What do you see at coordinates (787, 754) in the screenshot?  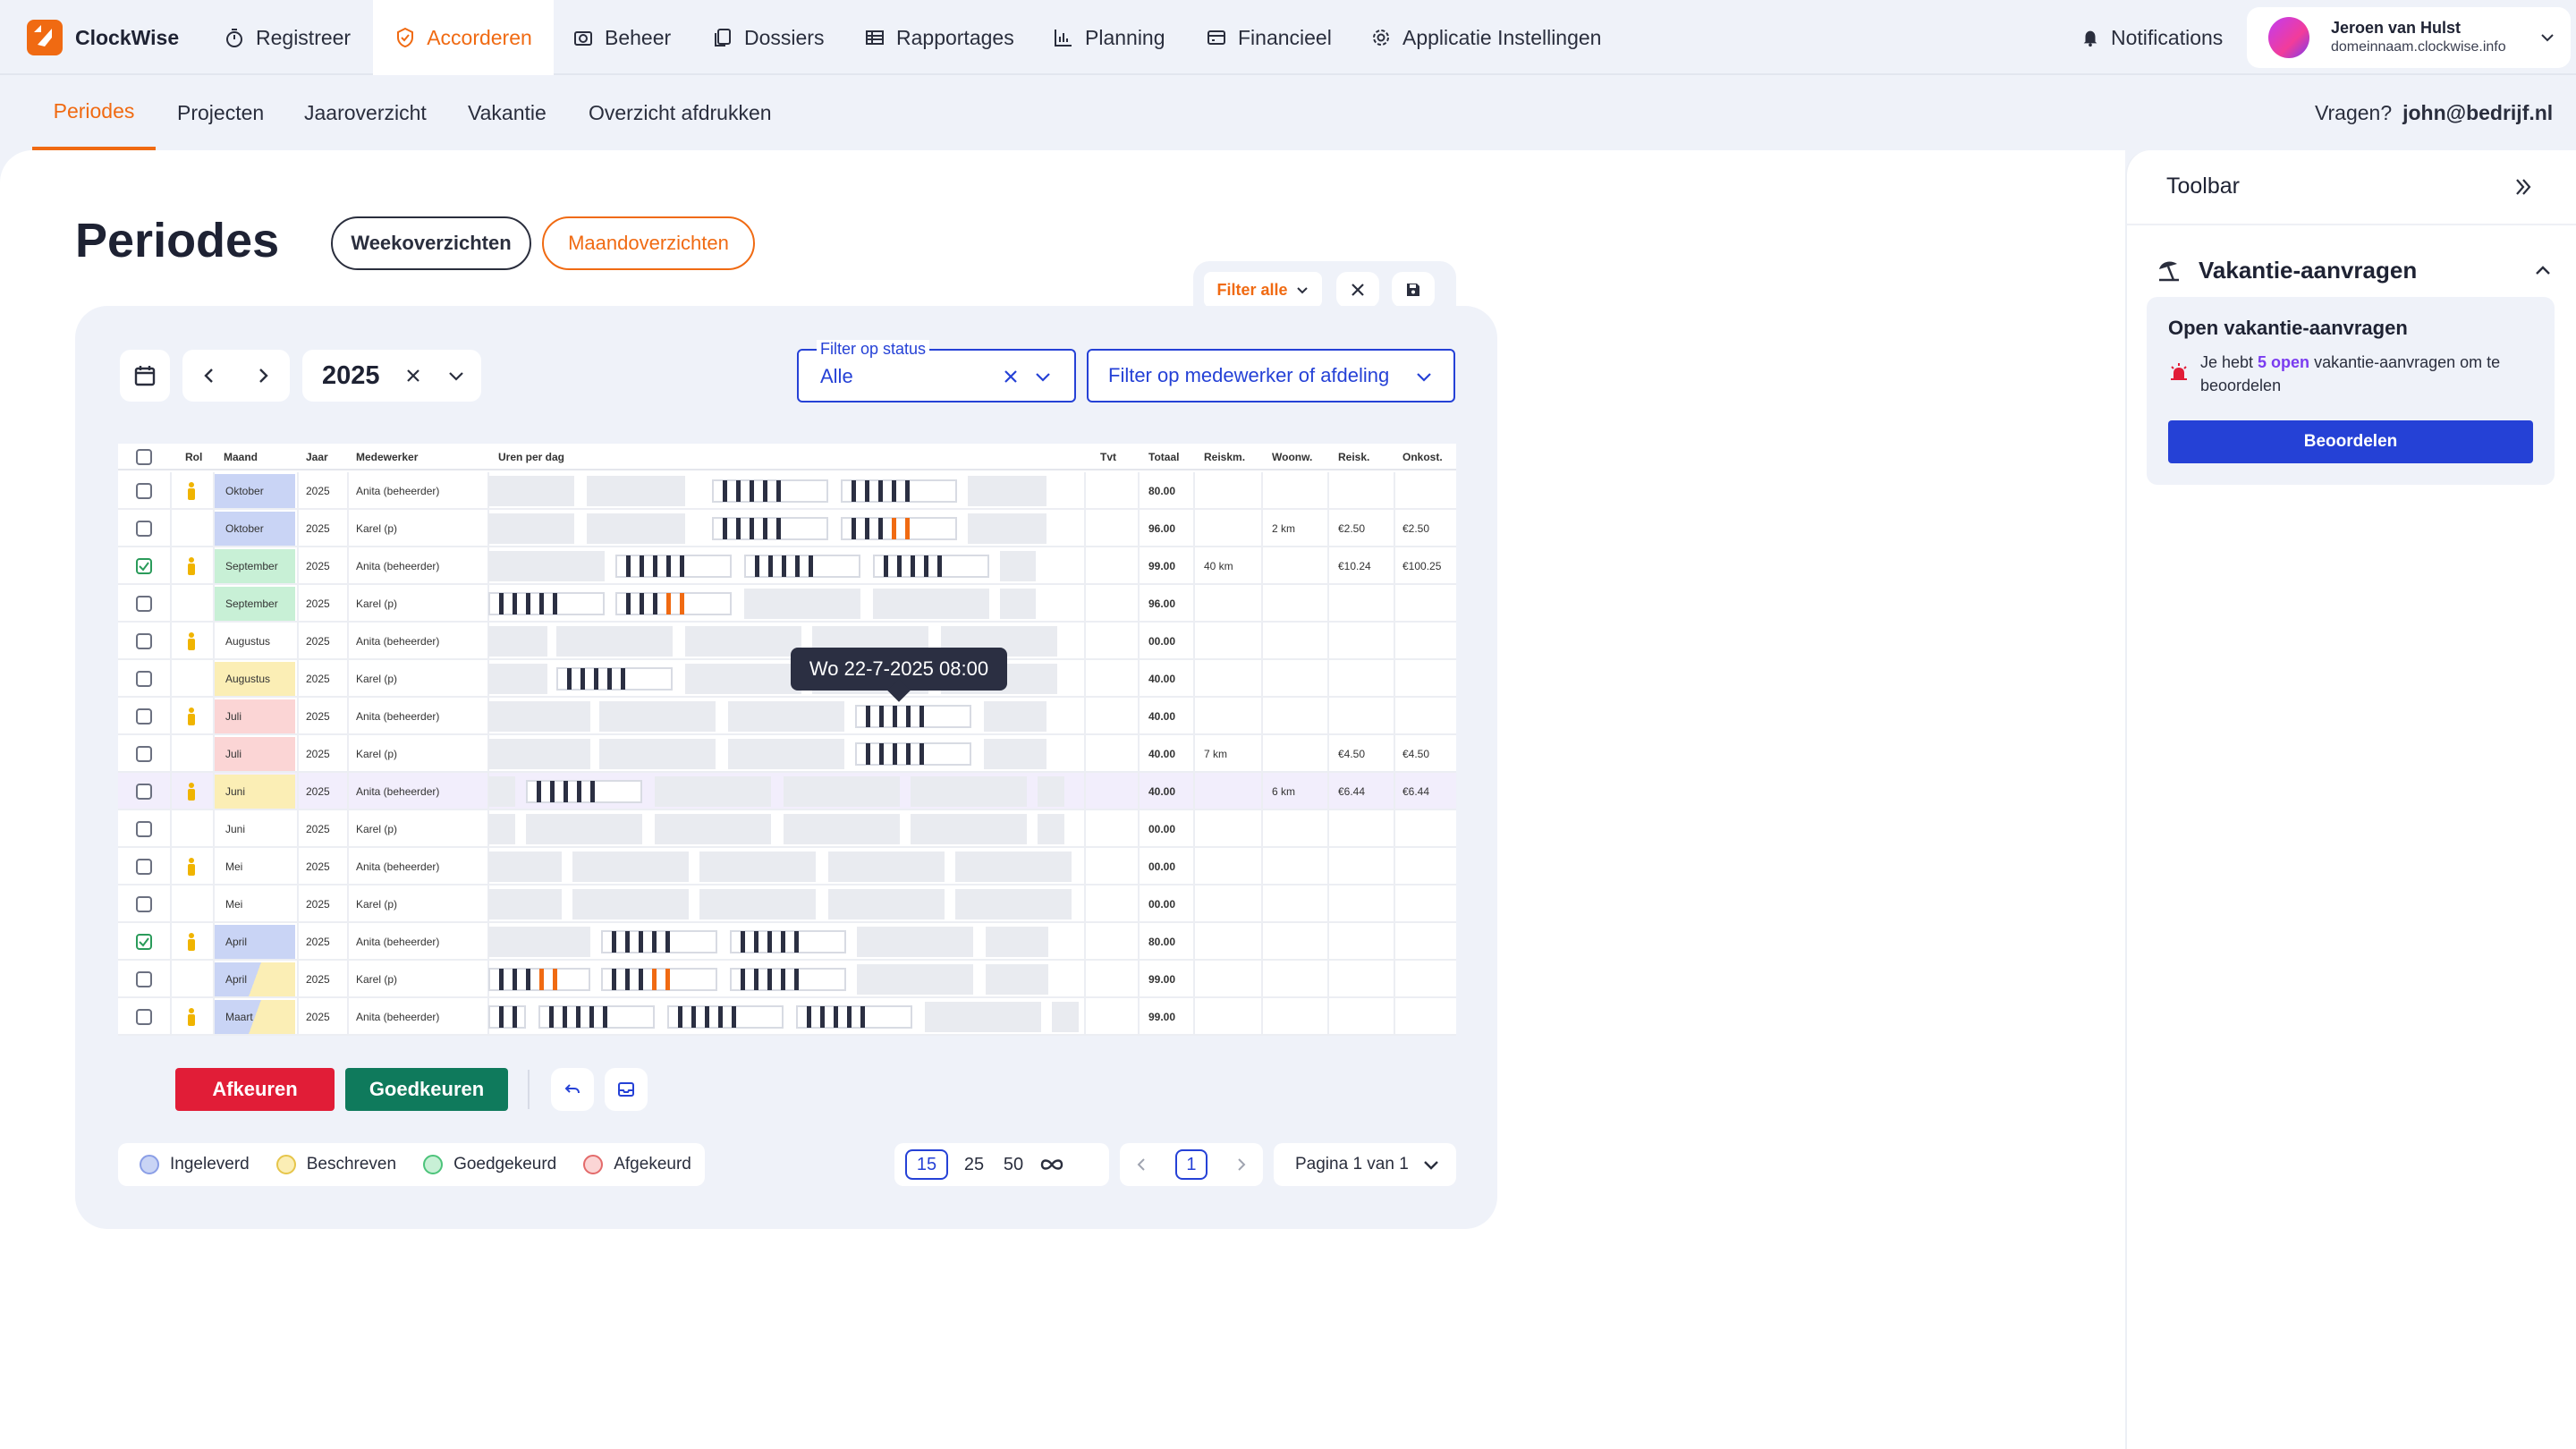 I see `table-row: Juli 2025 Karel (p) 40.00 7 km €4.50 €4.50` at bounding box center [787, 754].